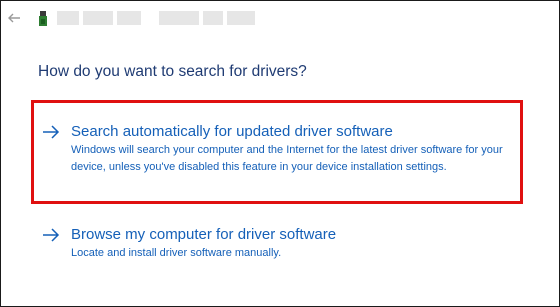 The width and height of the screenshot is (560, 307). Describe the element at coordinates (203, 235) in the screenshot. I see `option-title: Browse my computer for driver software` at that location.